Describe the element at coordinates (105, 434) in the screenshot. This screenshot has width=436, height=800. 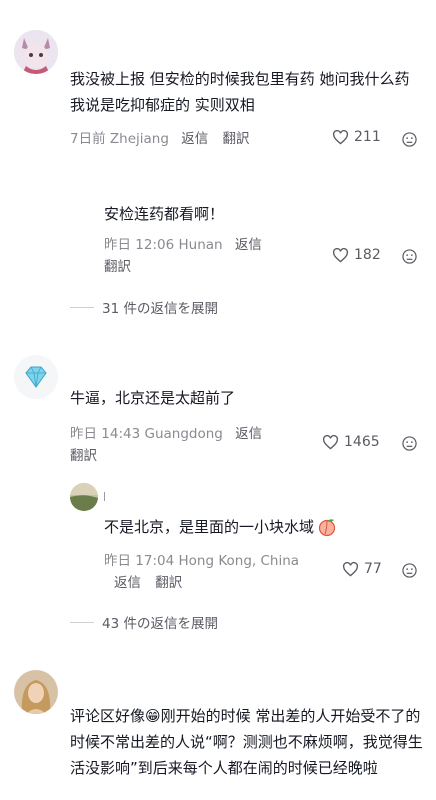
I see `timestamp: 昨日 14:43` at that location.